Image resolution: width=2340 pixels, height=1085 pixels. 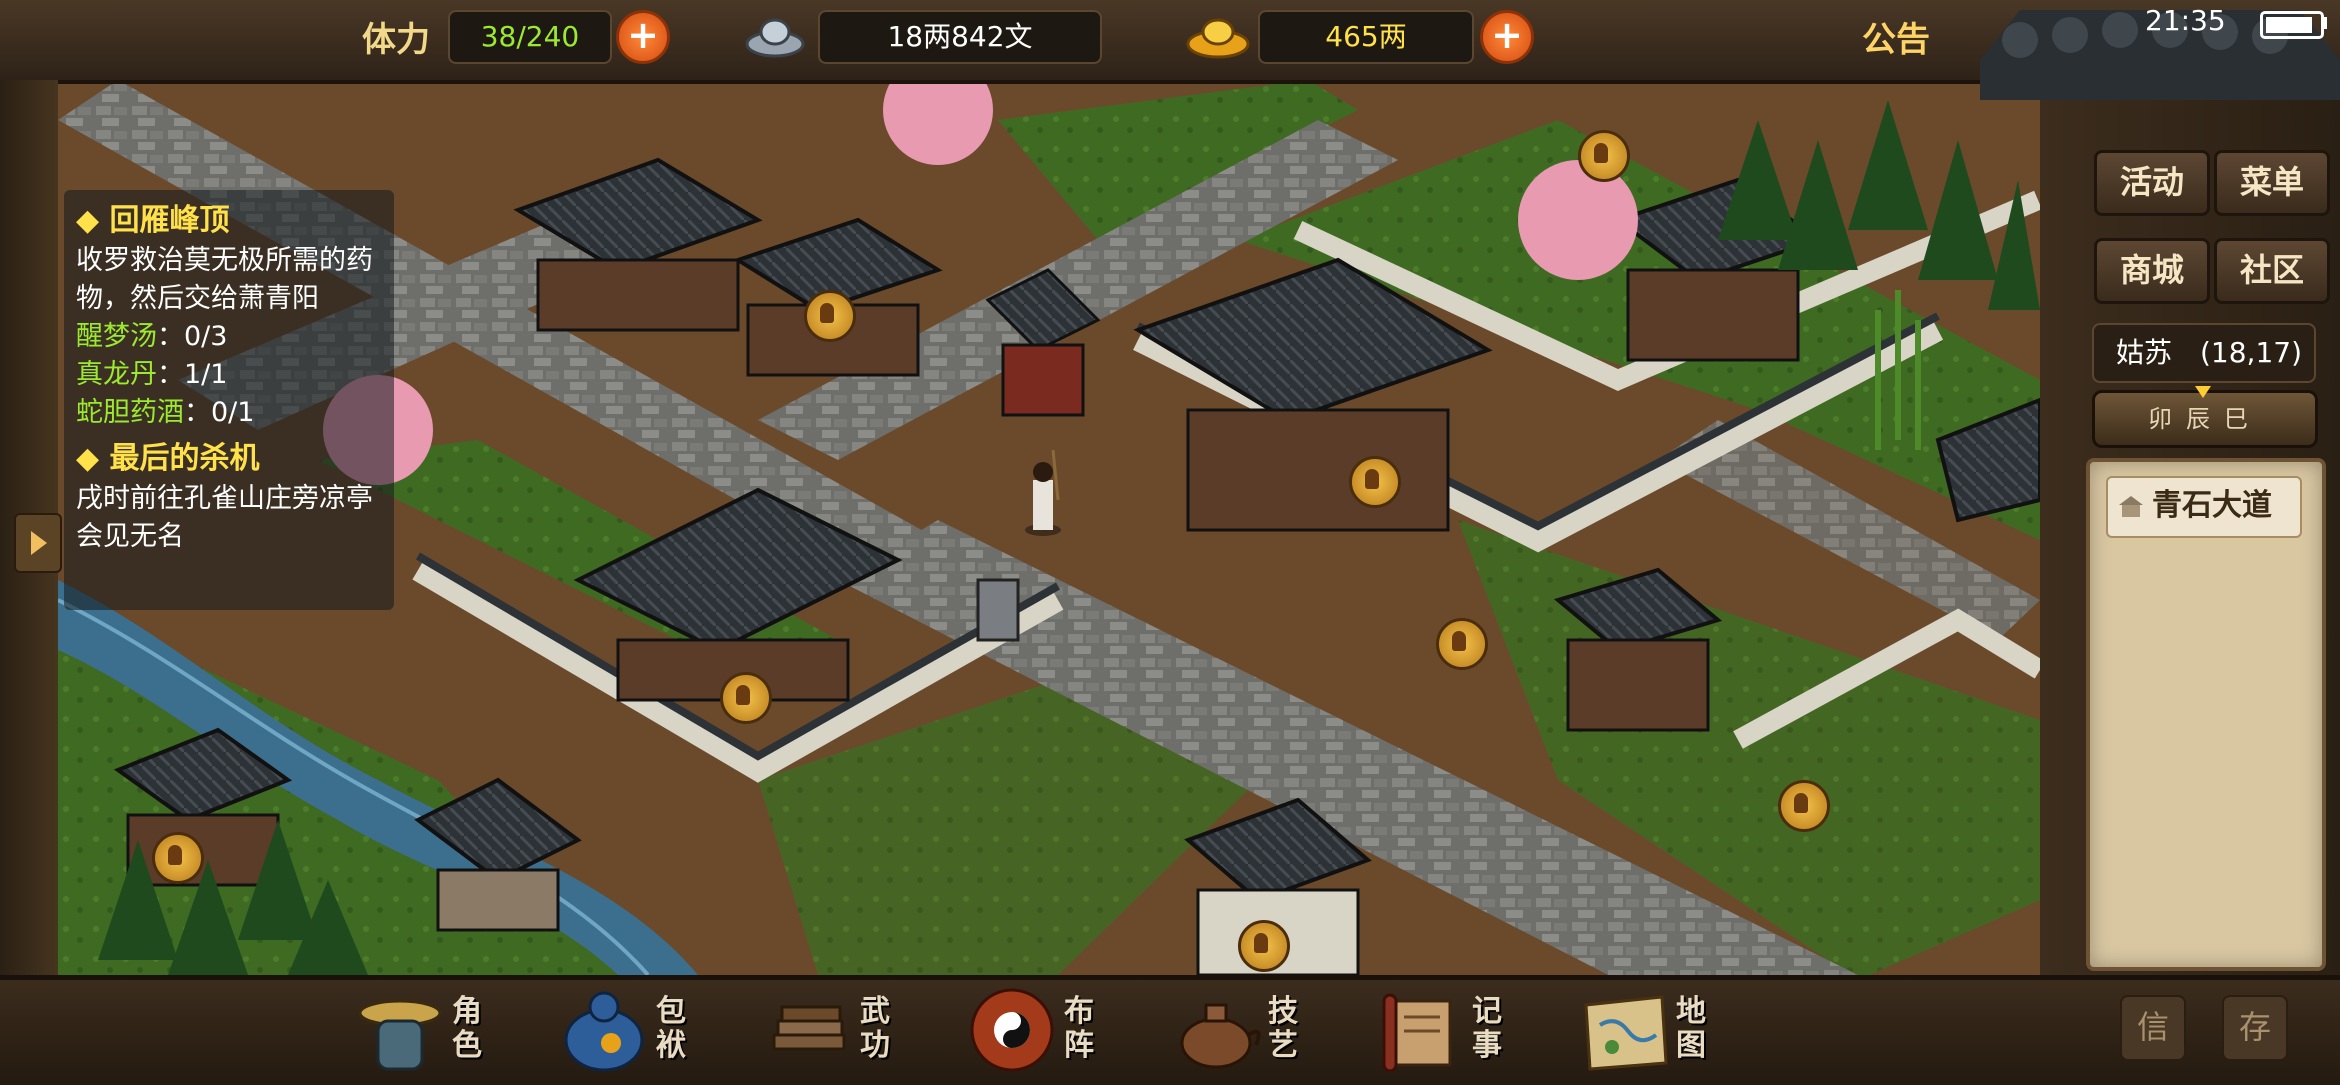 I want to click on bag-icon, so click(x=604, y=1031).